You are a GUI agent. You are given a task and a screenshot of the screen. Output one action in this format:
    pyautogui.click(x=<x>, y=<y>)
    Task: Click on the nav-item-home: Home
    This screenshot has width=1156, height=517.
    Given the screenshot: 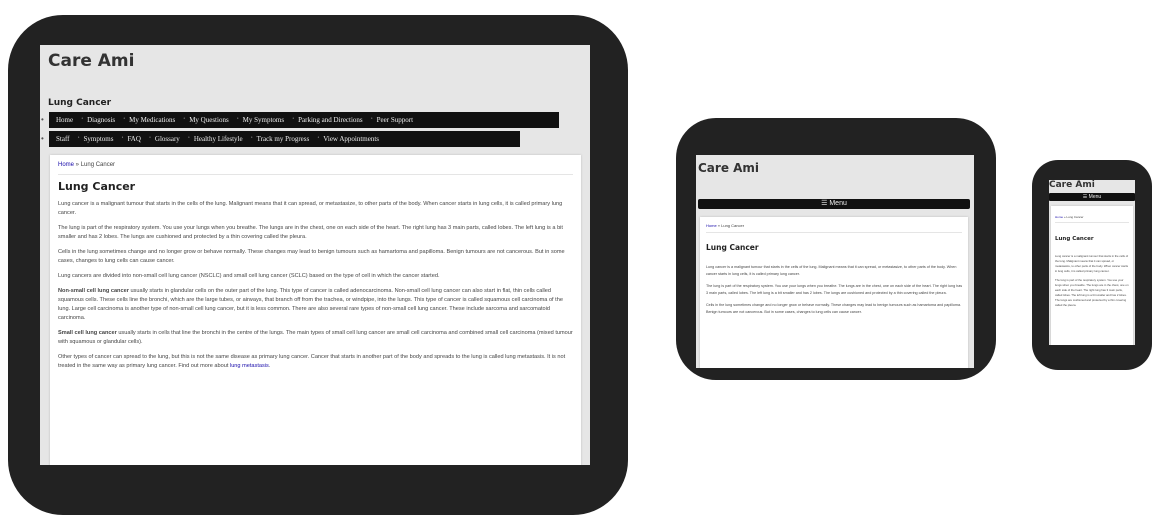 What is the action you would take?
    pyautogui.click(x=66, y=120)
    